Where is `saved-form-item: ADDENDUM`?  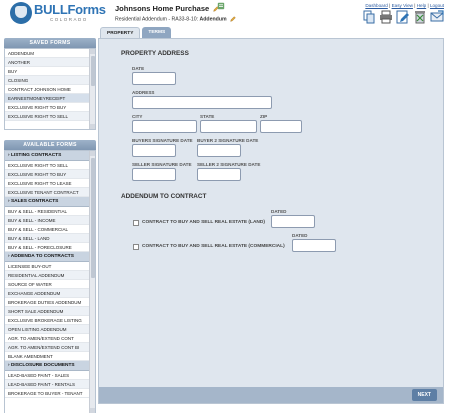
saved-form-item: ADDENDUM is located at coordinates (50, 53).